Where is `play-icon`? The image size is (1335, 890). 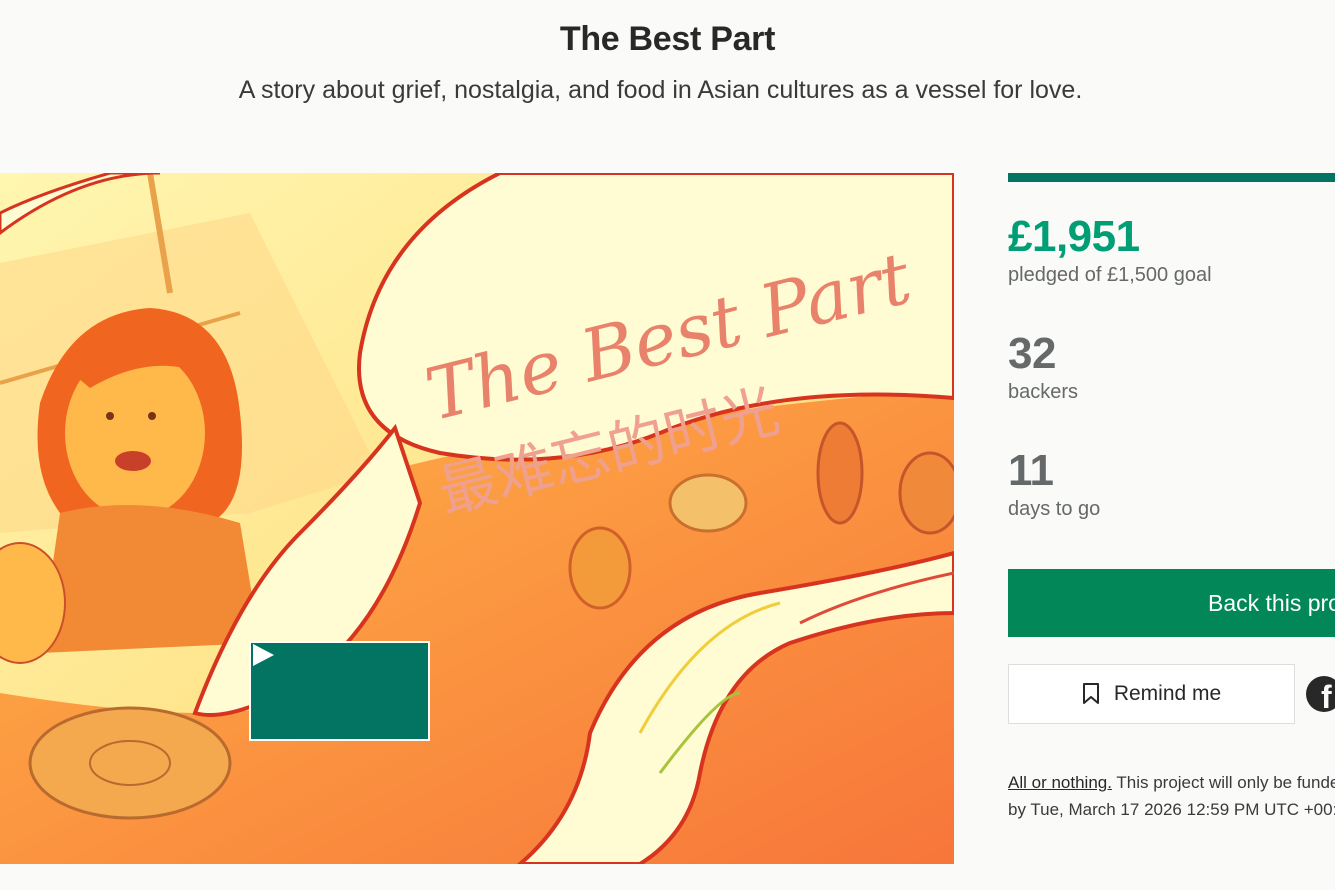 play-icon is located at coordinates (263, 655).